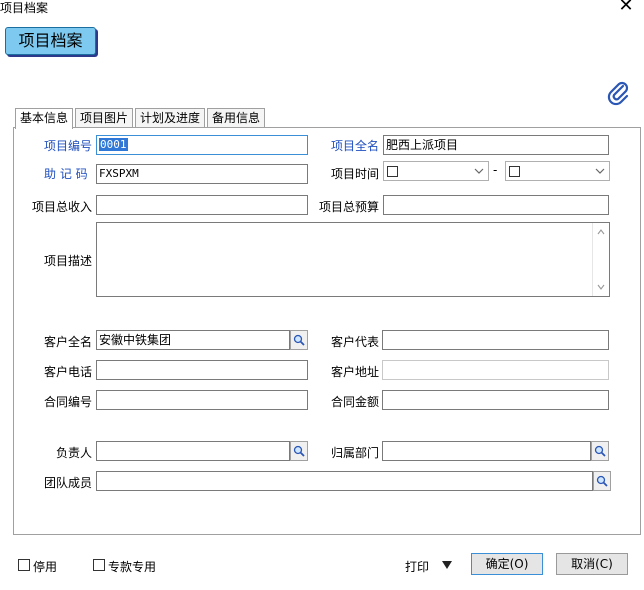 Image resolution: width=644 pixels, height=590 pixels. I want to click on department-label: 归属部门, so click(355, 453).